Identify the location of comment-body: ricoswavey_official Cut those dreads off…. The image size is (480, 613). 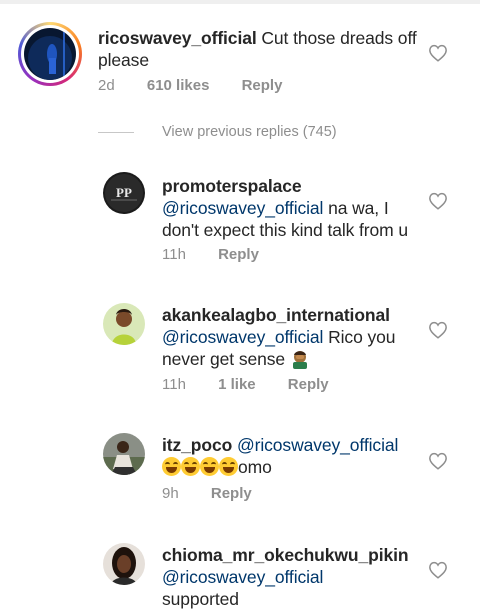
(258, 49).